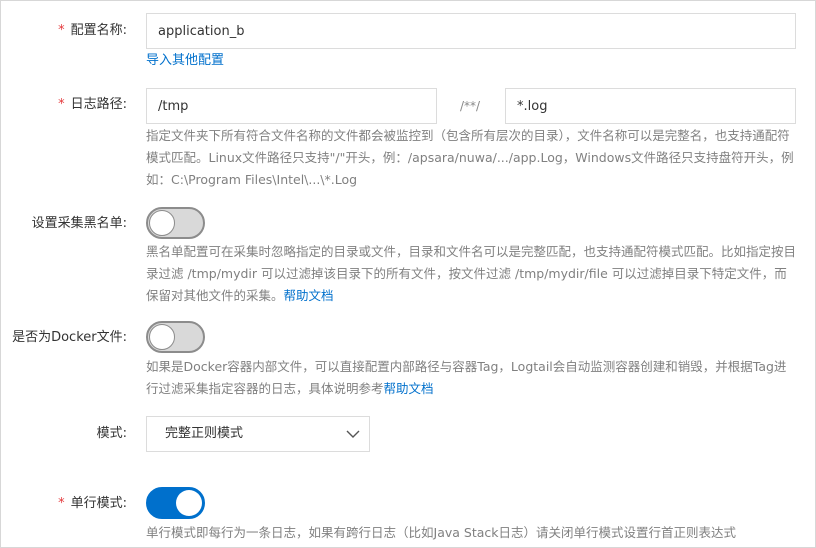  I want to click on mode-selected-value: 完整正则模式, so click(204, 433).